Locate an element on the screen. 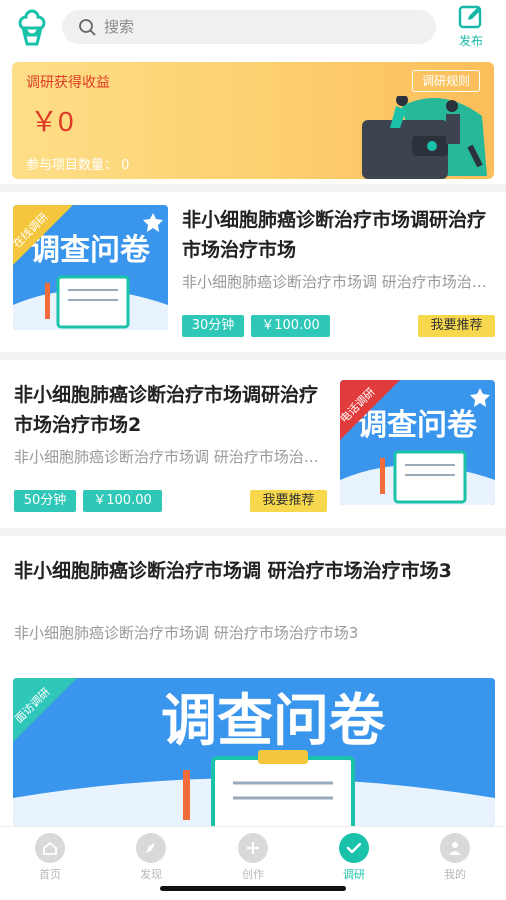  nav-tab-profile: 我的 is located at coordinates (455, 857).